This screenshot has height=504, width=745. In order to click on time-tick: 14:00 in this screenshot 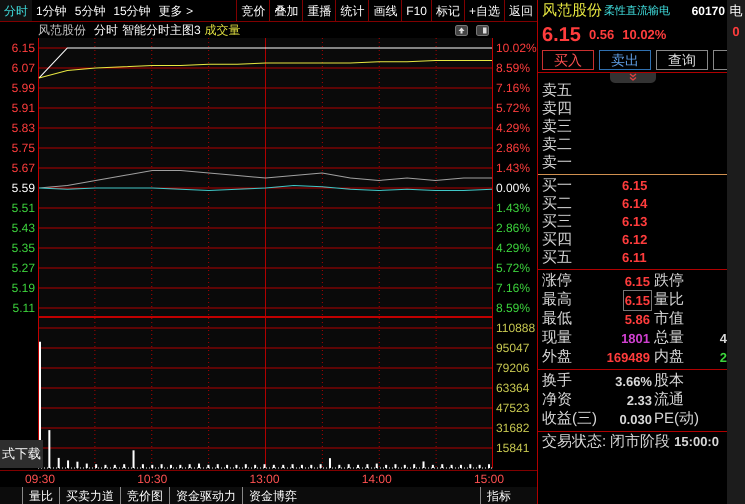, I will do `click(376, 479)`.